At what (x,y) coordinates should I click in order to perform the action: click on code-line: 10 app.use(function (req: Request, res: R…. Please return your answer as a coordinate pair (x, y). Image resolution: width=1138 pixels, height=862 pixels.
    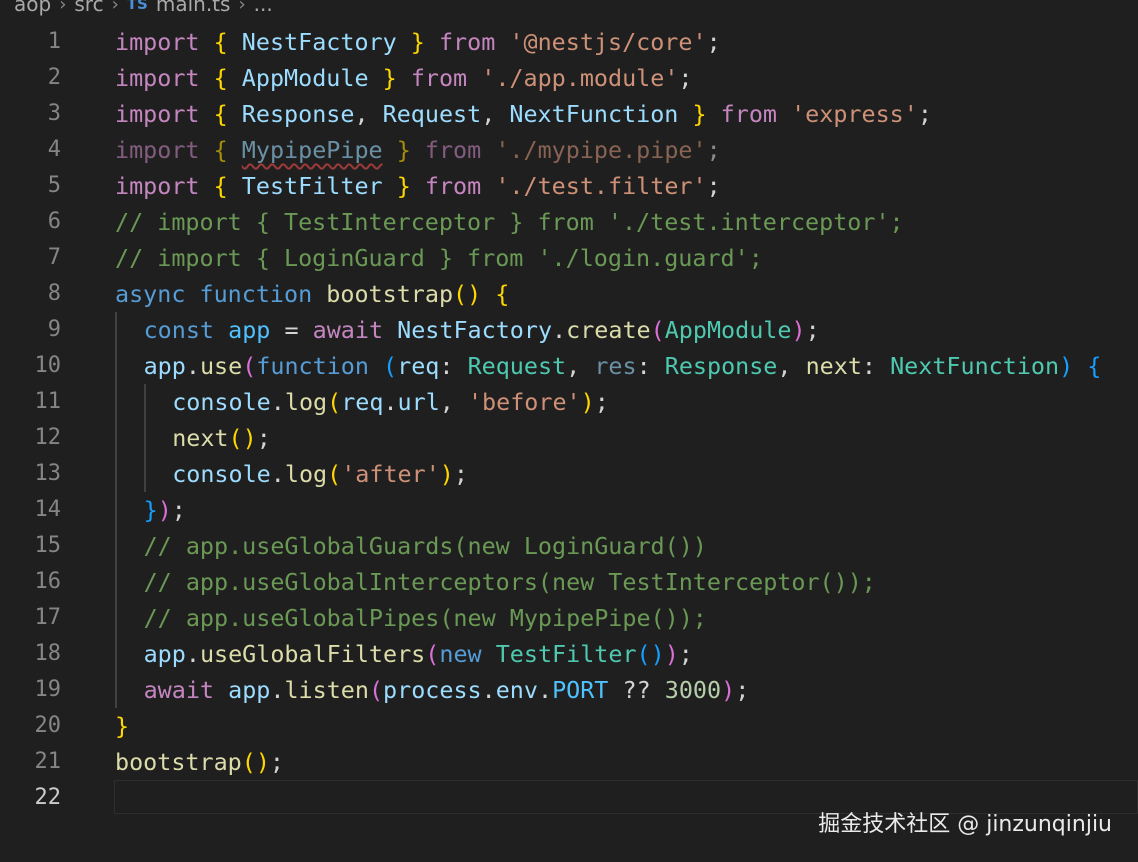
    Looking at the image, I should click on (569, 366).